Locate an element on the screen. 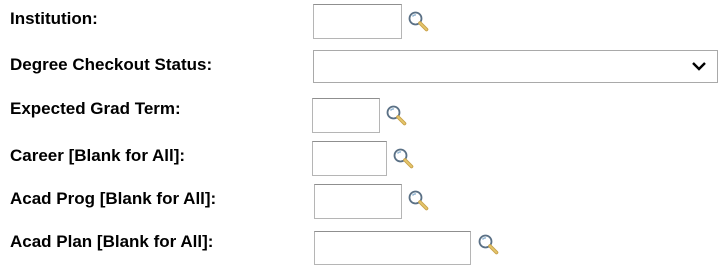  institution-label: Institution: is located at coordinates (54, 18).